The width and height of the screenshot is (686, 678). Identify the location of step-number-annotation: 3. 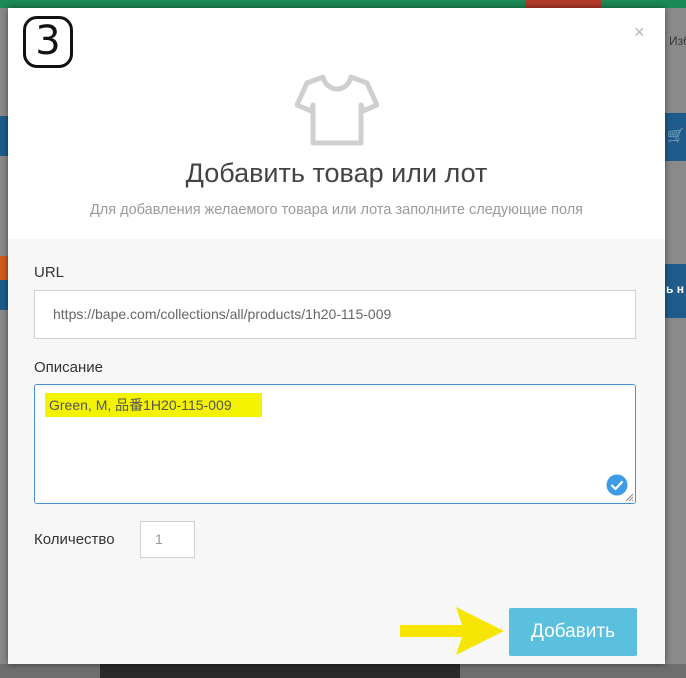
(48, 42).